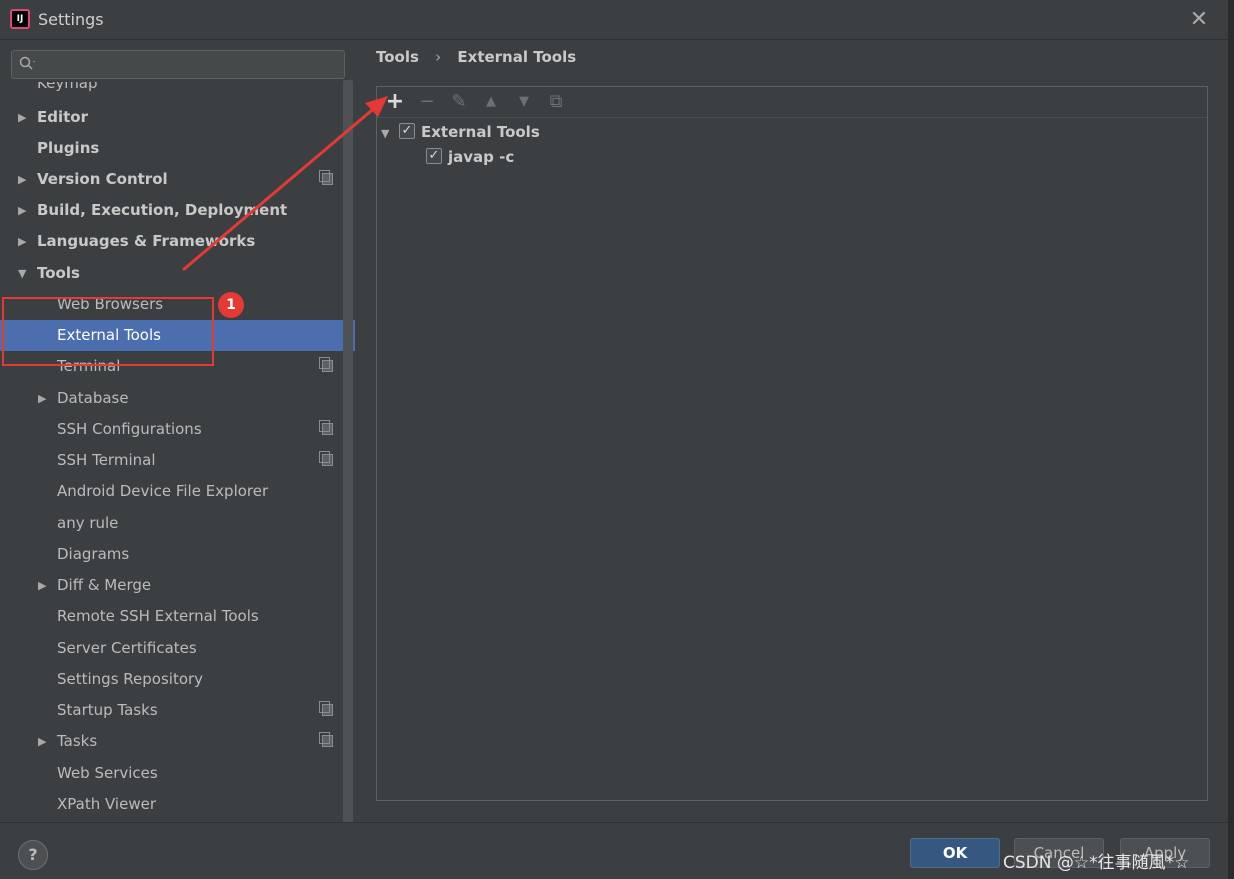 This screenshot has height=879, width=1234. I want to click on external-tools-toolbar: + − ✎ ▲ ▼ ⧉, so click(792, 102).